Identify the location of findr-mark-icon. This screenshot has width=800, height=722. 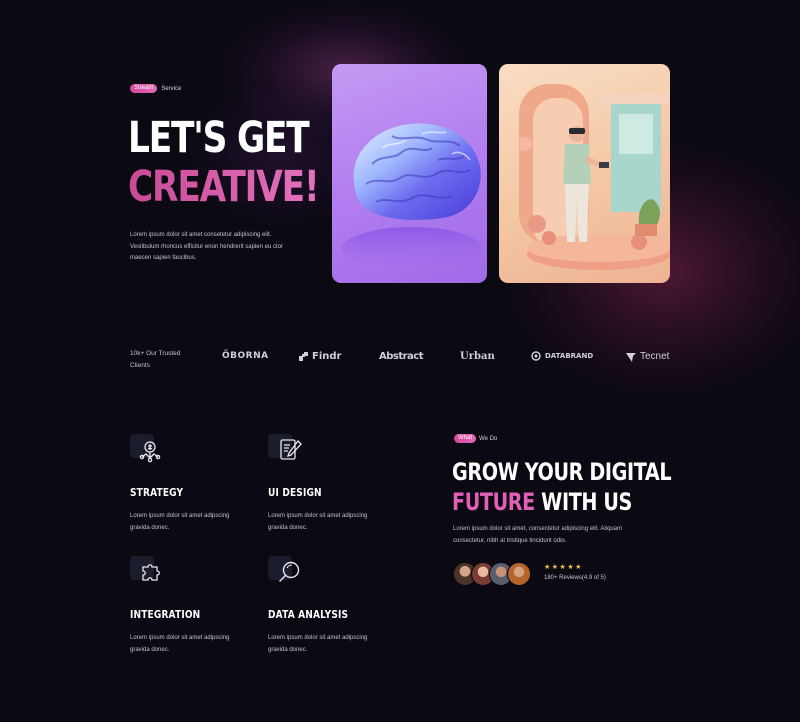
(303, 356).